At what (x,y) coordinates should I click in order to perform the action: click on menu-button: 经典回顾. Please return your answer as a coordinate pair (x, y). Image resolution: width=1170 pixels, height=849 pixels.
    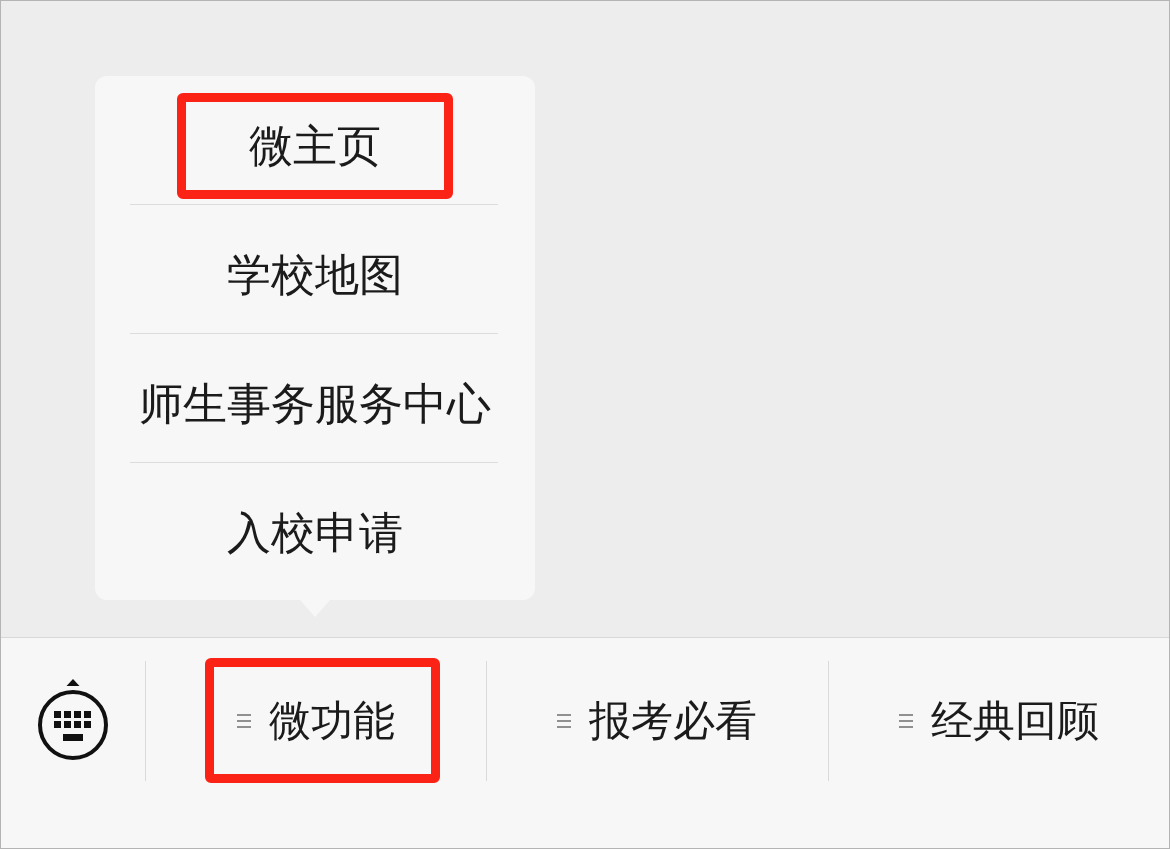
    Looking at the image, I should click on (998, 743).